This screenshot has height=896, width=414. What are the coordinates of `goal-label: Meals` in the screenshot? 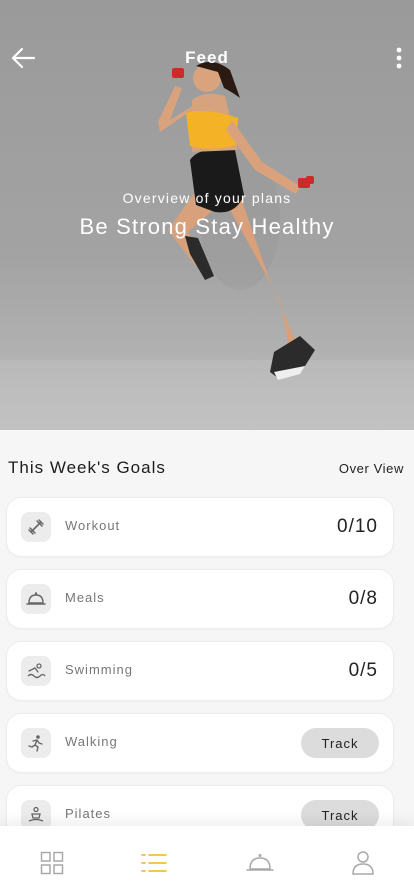 It's located at (85, 597).